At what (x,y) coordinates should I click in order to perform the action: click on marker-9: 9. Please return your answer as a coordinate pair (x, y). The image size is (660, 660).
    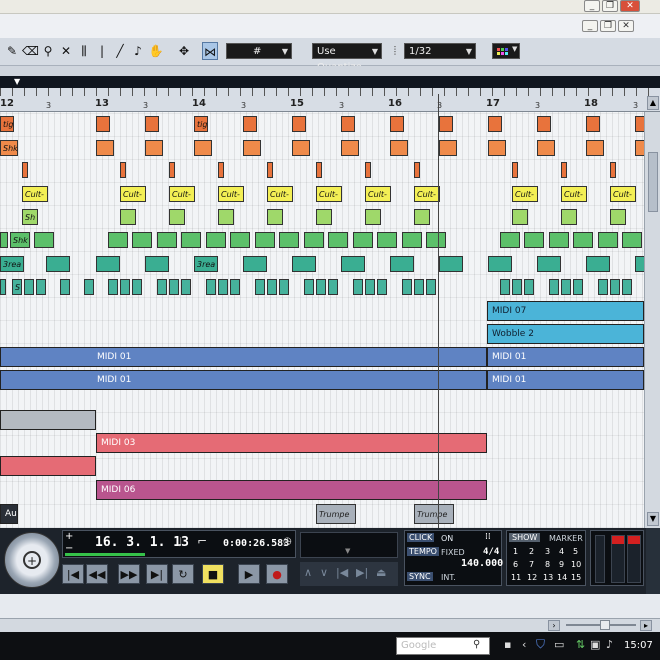
    Looking at the image, I should click on (561, 564).